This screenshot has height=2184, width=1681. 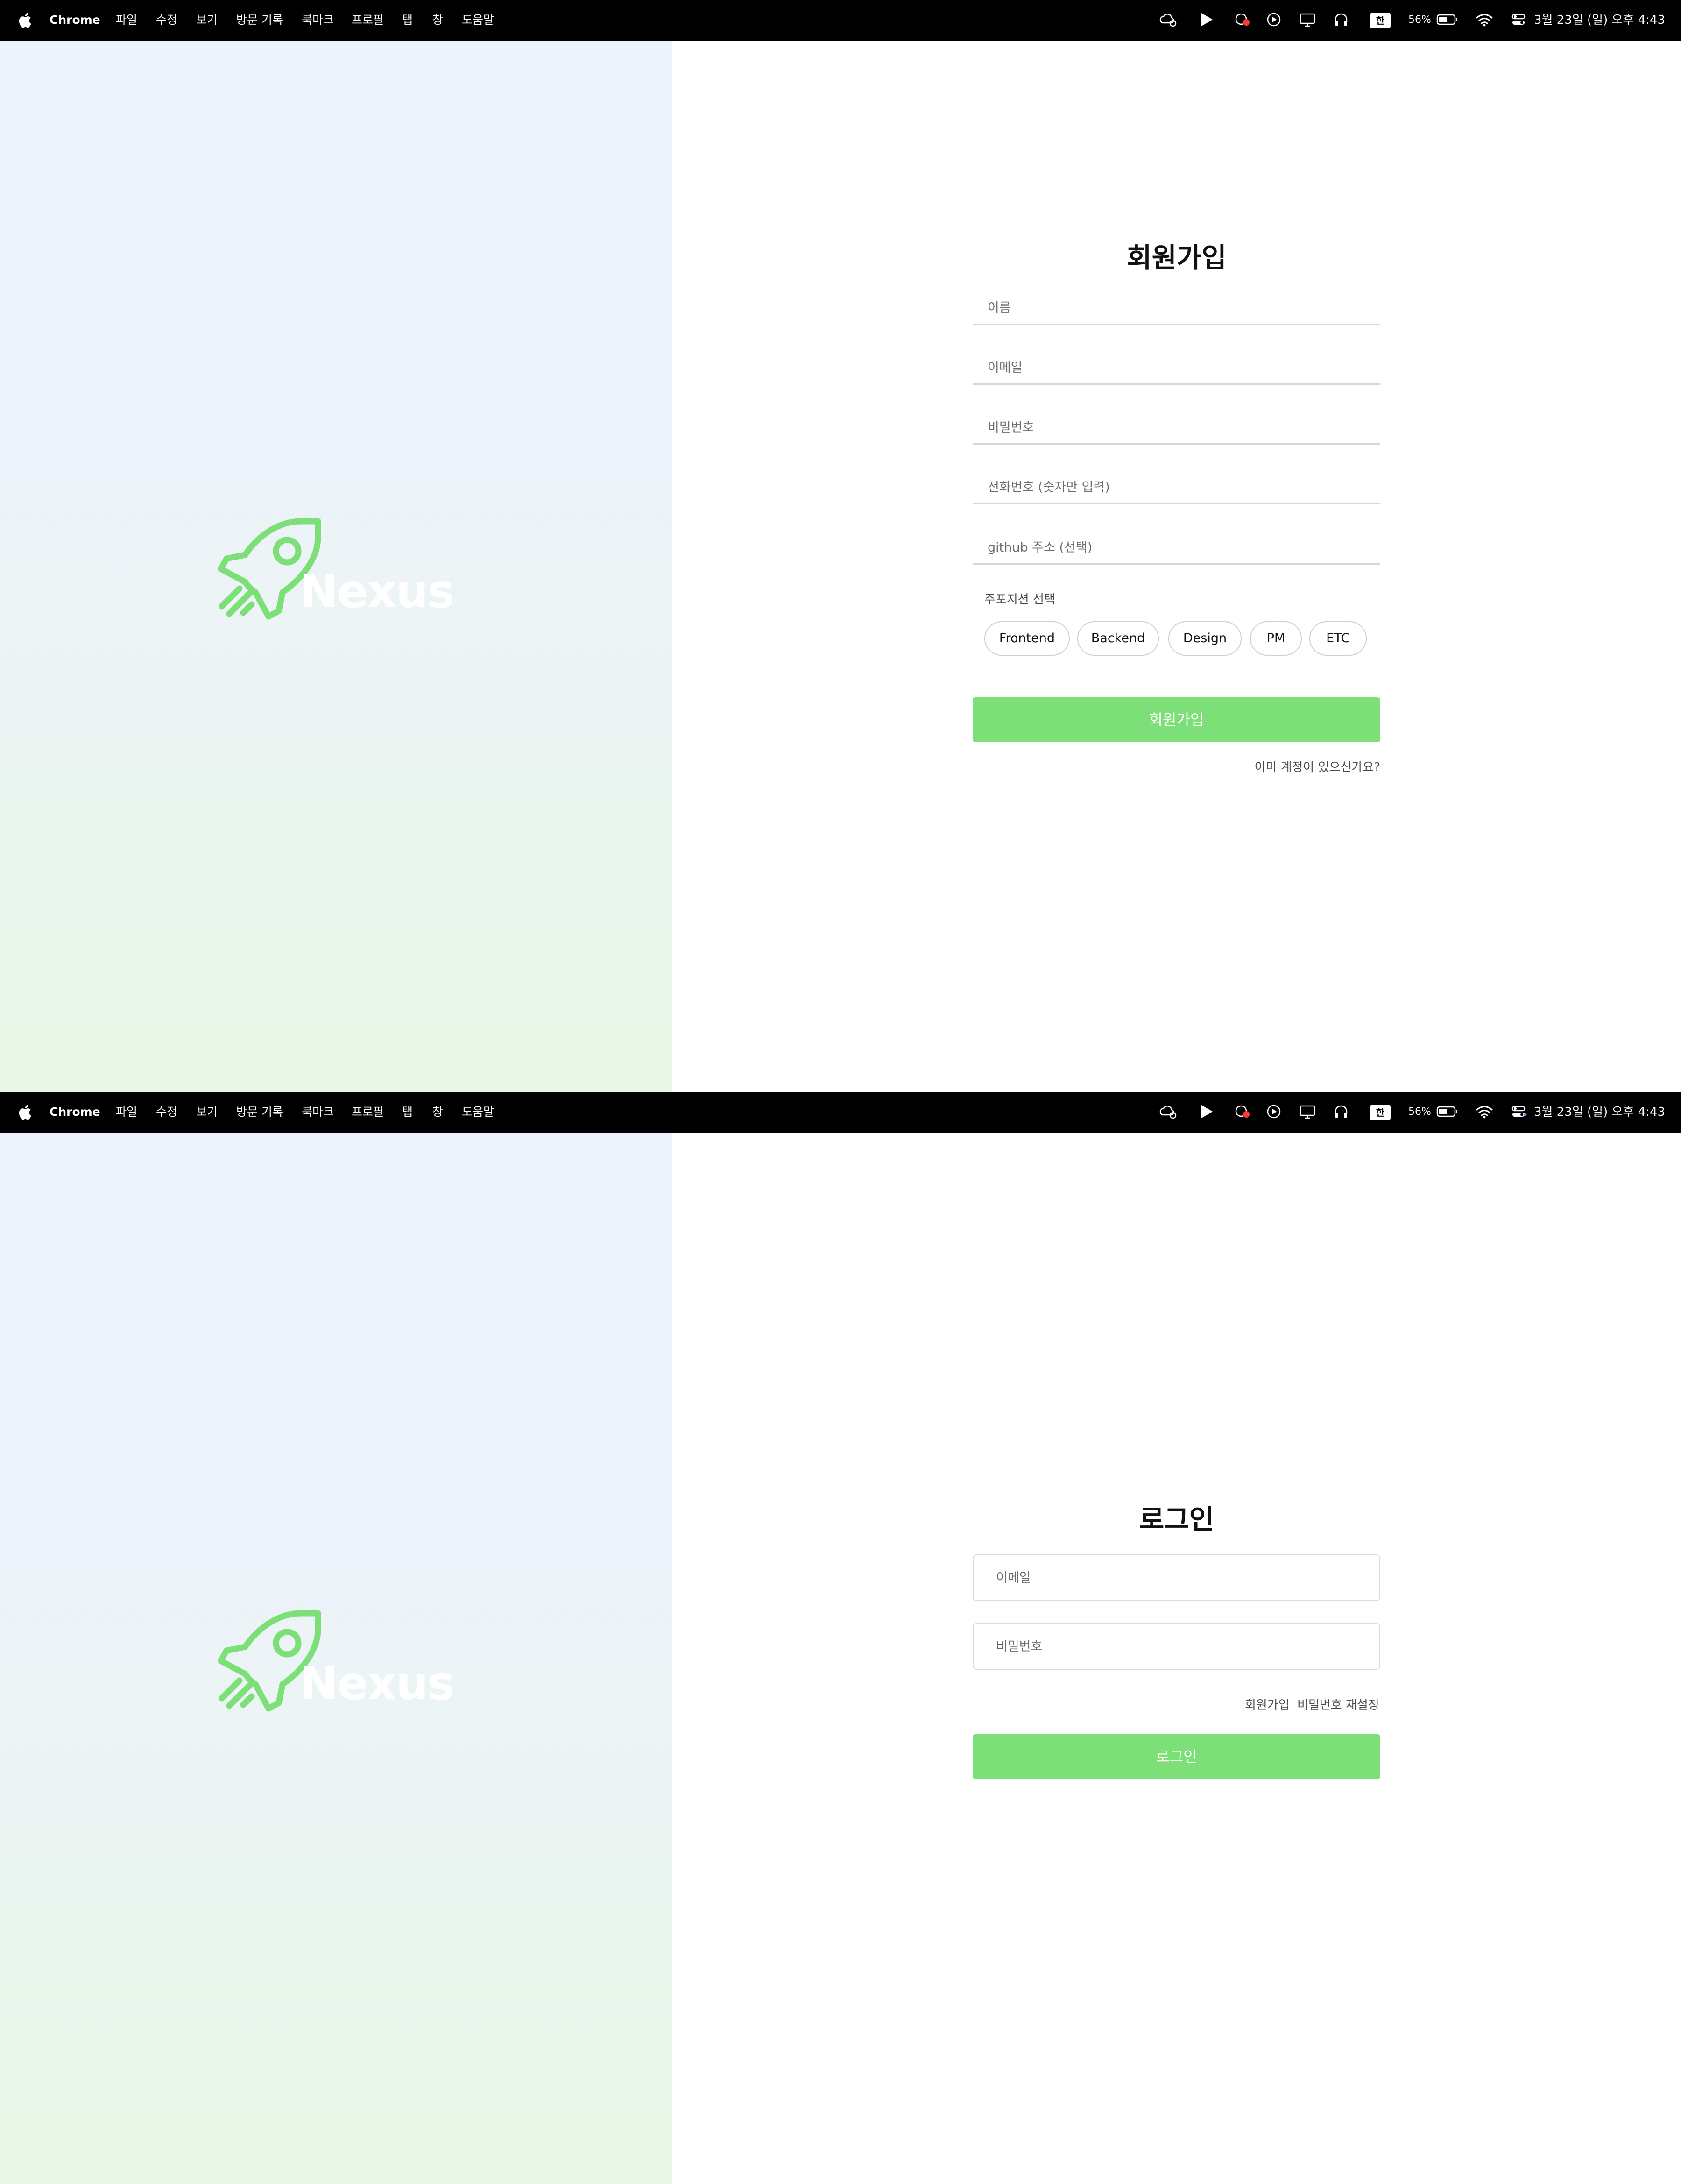 What do you see at coordinates (1176, 719) in the screenshot?
I see `signup-submit-button: 회원가입` at bounding box center [1176, 719].